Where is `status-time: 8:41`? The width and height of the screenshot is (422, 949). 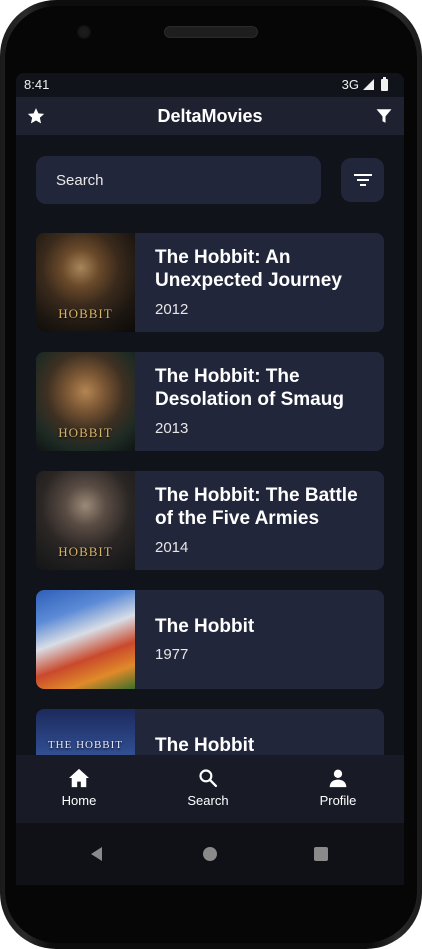
status-time: 8:41 is located at coordinates (37, 84).